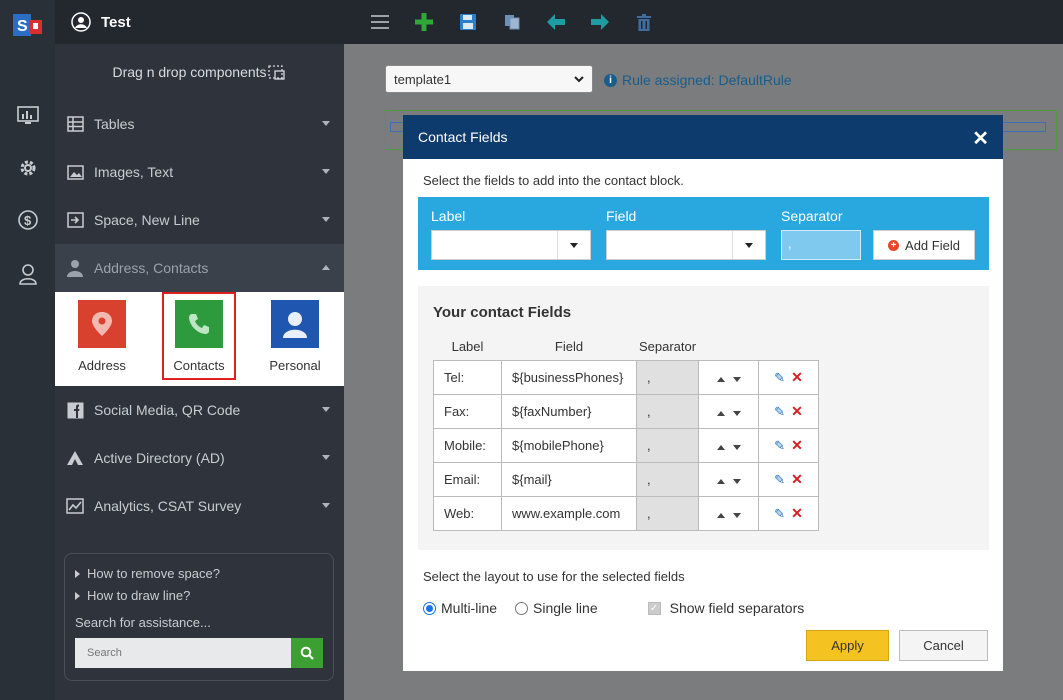 This screenshot has height=700, width=1063. I want to click on help-link-draw-line: How to draw line?, so click(199, 595).